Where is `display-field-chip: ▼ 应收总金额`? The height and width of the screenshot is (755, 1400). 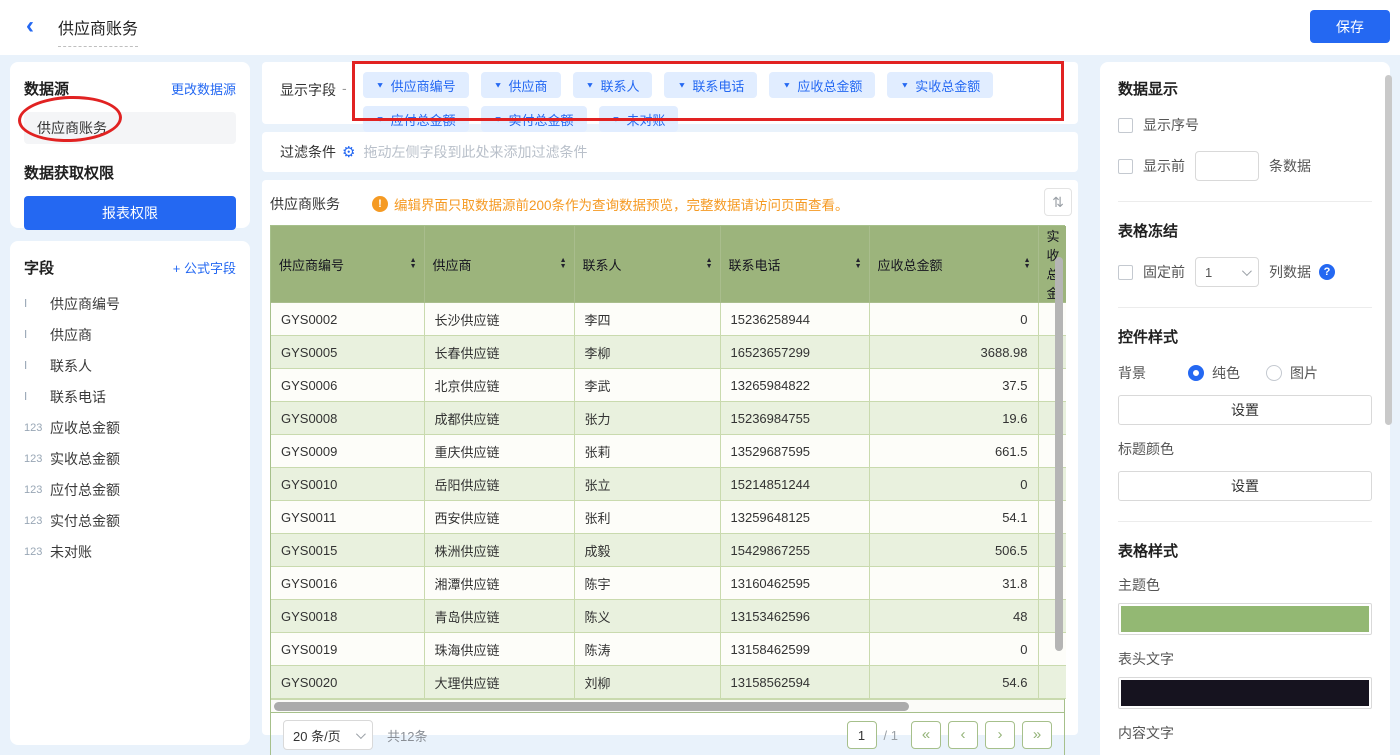 display-field-chip: ▼ 应收总金额 is located at coordinates (822, 85).